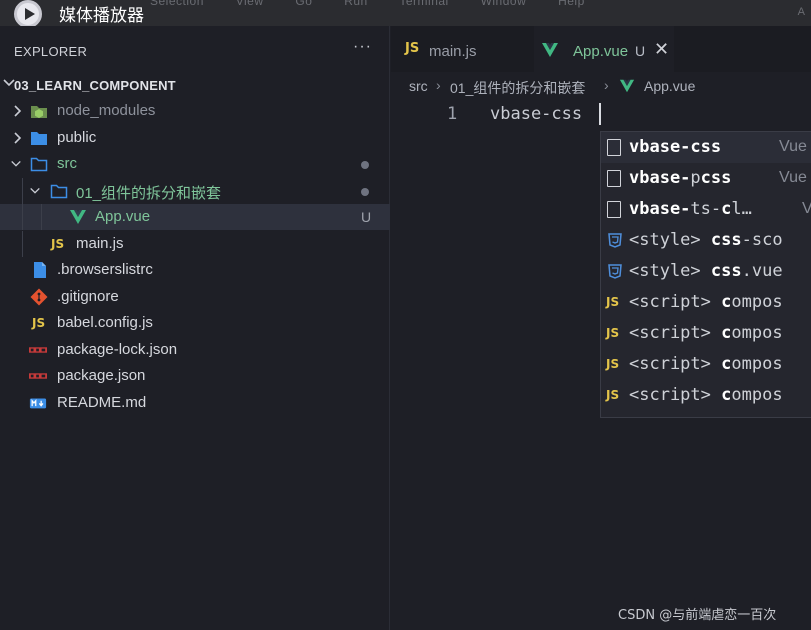 The image size is (811, 630). Describe the element at coordinates (195, 191) in the screenshot. I see `tree-item-component-folder: 01_组件的拆分和嵌套` at that location.